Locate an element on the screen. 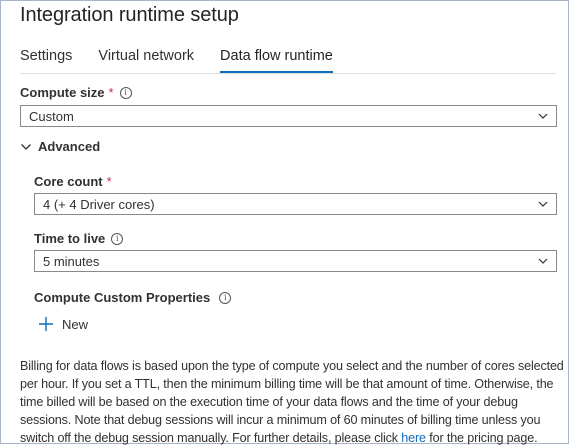  core-count-dropdown: 4 (+ 4 Driver cores) is located at coordinates (295, 204).